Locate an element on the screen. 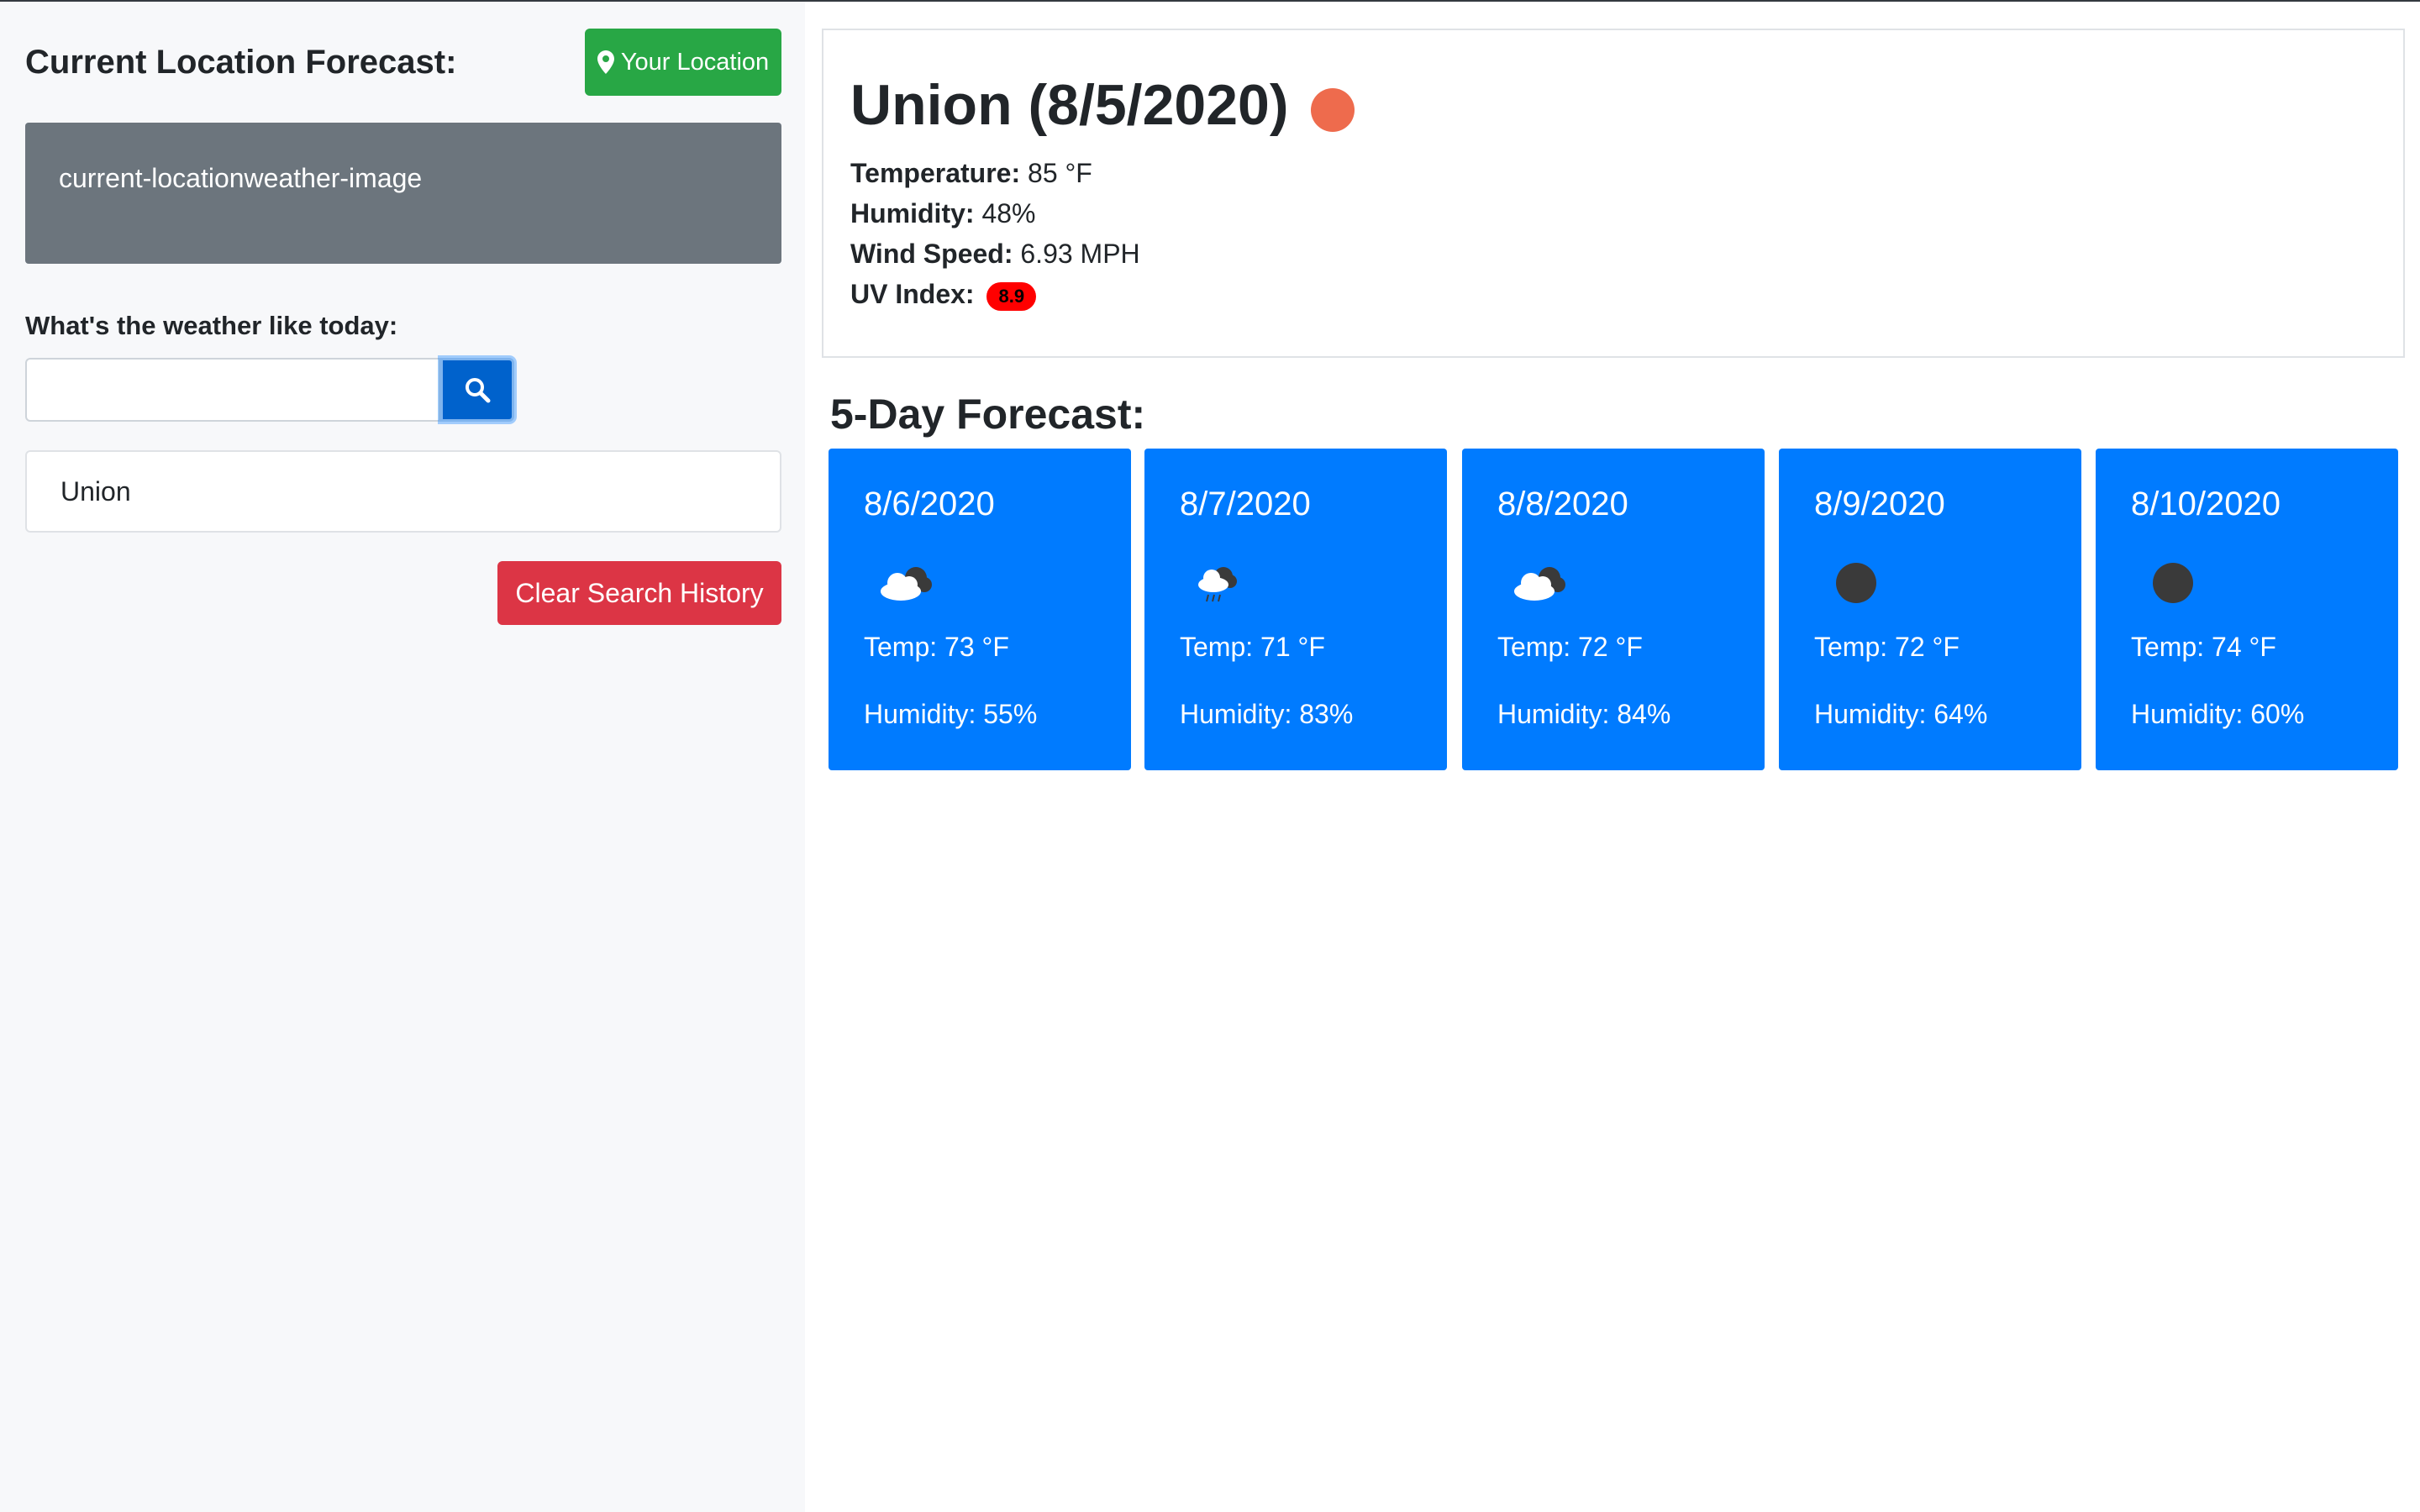 The width and height of the screenshot is (2420, 1512). uv-index-badge: 8.9 is located at coordinates (1012, 296).